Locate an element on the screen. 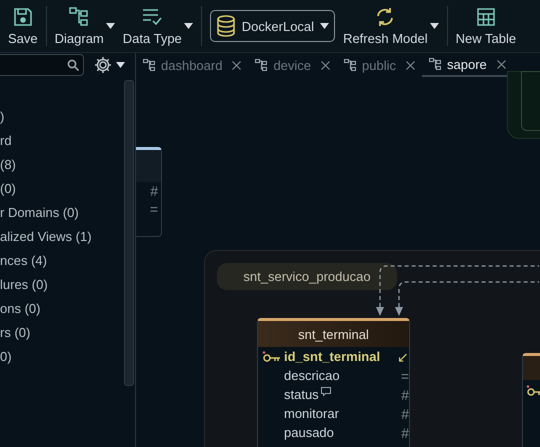  column-name: id_snt_terminal is located at coordinates (332, 356).